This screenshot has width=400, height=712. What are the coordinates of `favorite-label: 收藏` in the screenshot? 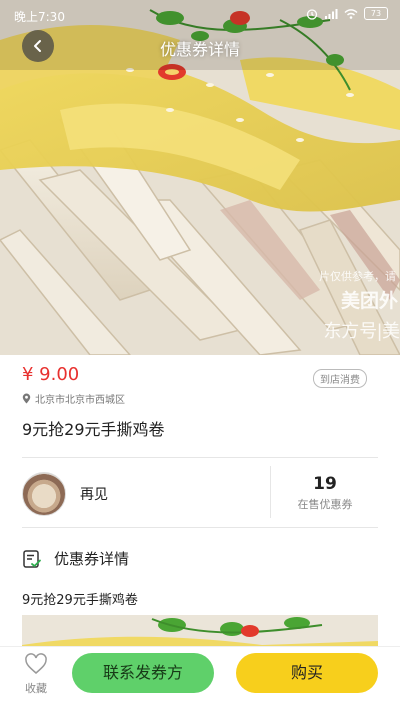 It's located at (36, 688).